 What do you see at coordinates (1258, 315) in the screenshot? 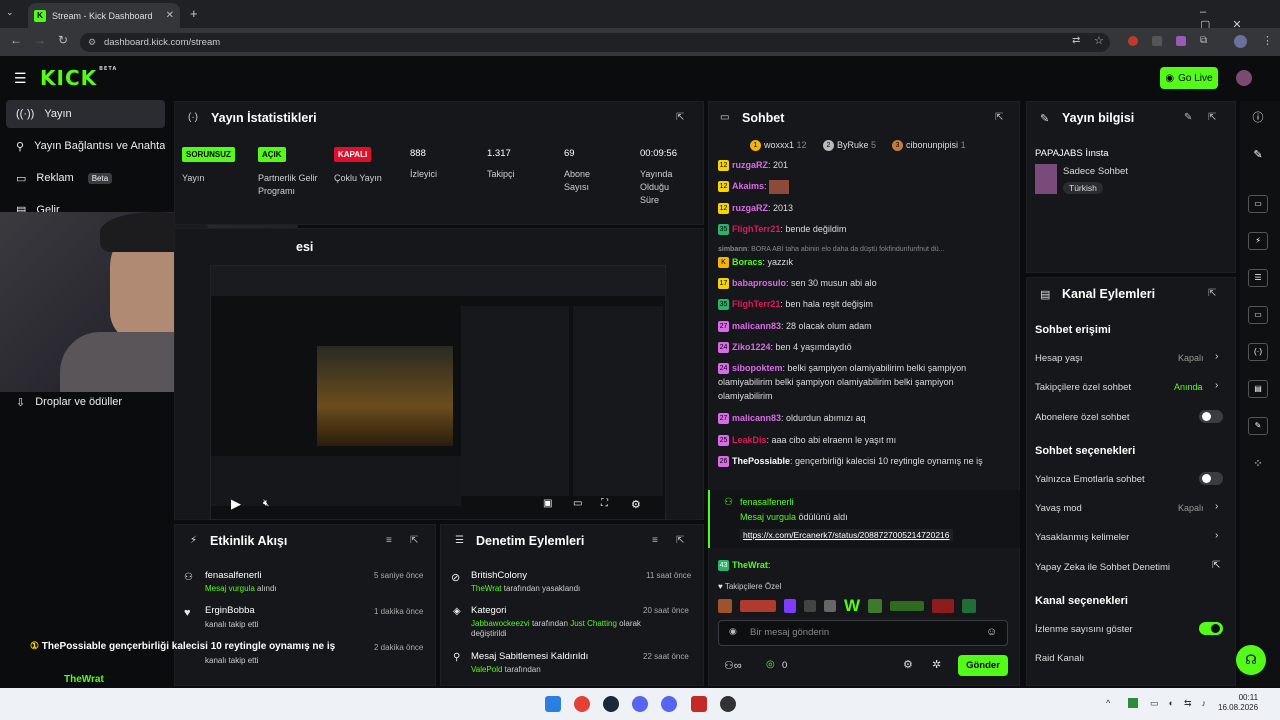
I see `chat-panel-icon: ▭` at bounding box center [1258, 315].